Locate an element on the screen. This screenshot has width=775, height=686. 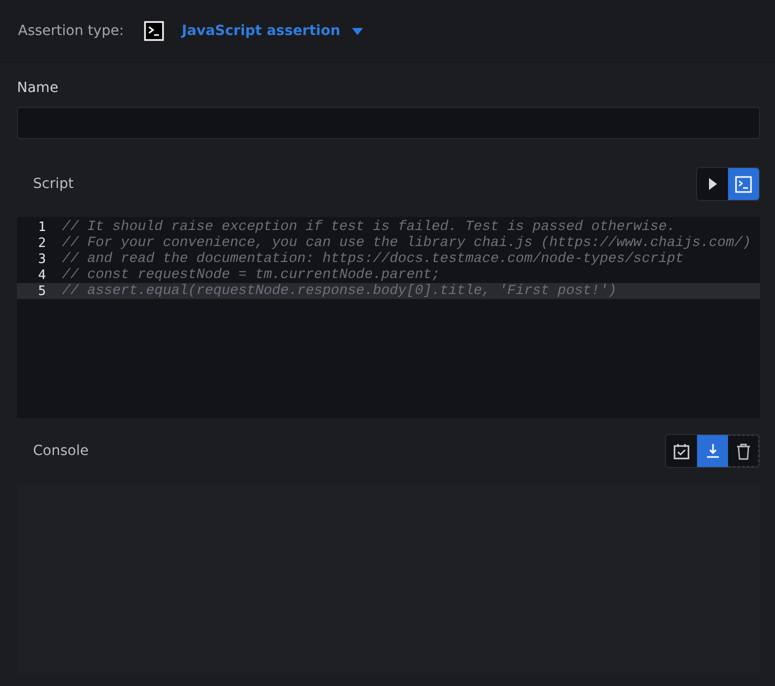
terminal-button is located at coordinates (743, 184).